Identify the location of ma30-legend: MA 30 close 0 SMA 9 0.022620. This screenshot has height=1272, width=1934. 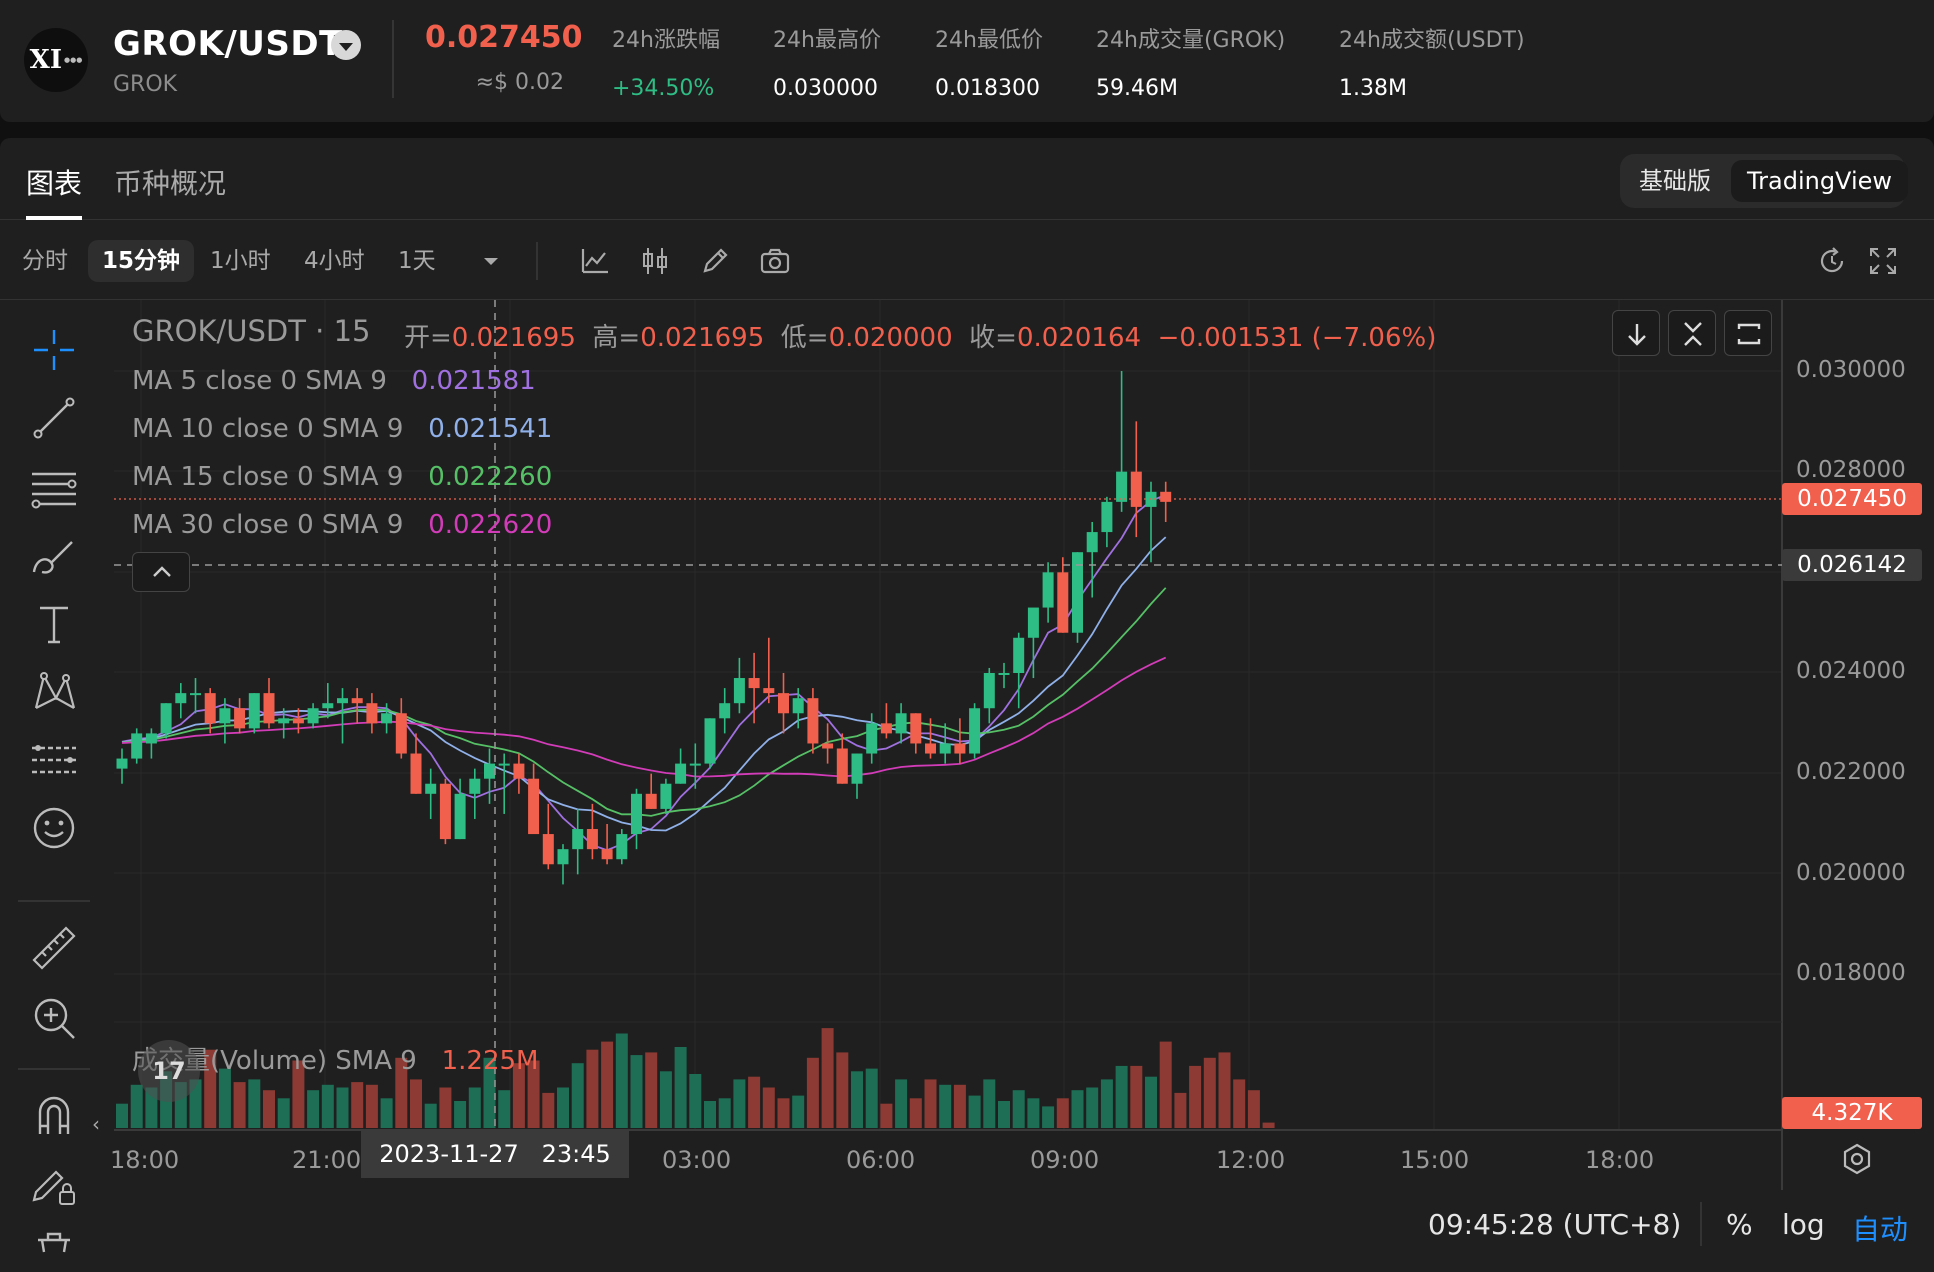
(342, 525).